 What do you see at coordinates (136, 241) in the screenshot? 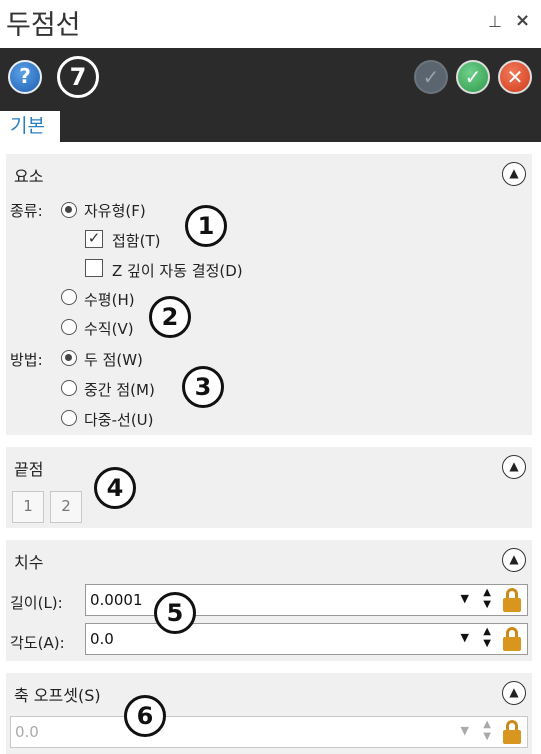
I see `tangent-label: 접함(T)` at bounding box center [136, 241].